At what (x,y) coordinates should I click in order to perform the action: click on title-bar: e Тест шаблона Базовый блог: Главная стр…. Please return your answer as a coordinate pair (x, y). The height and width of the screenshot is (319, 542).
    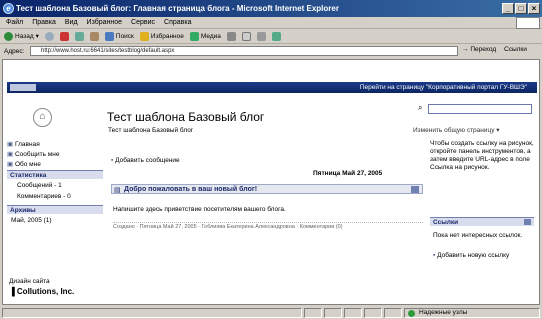
    Looking at the image, I should click on (271, 8).